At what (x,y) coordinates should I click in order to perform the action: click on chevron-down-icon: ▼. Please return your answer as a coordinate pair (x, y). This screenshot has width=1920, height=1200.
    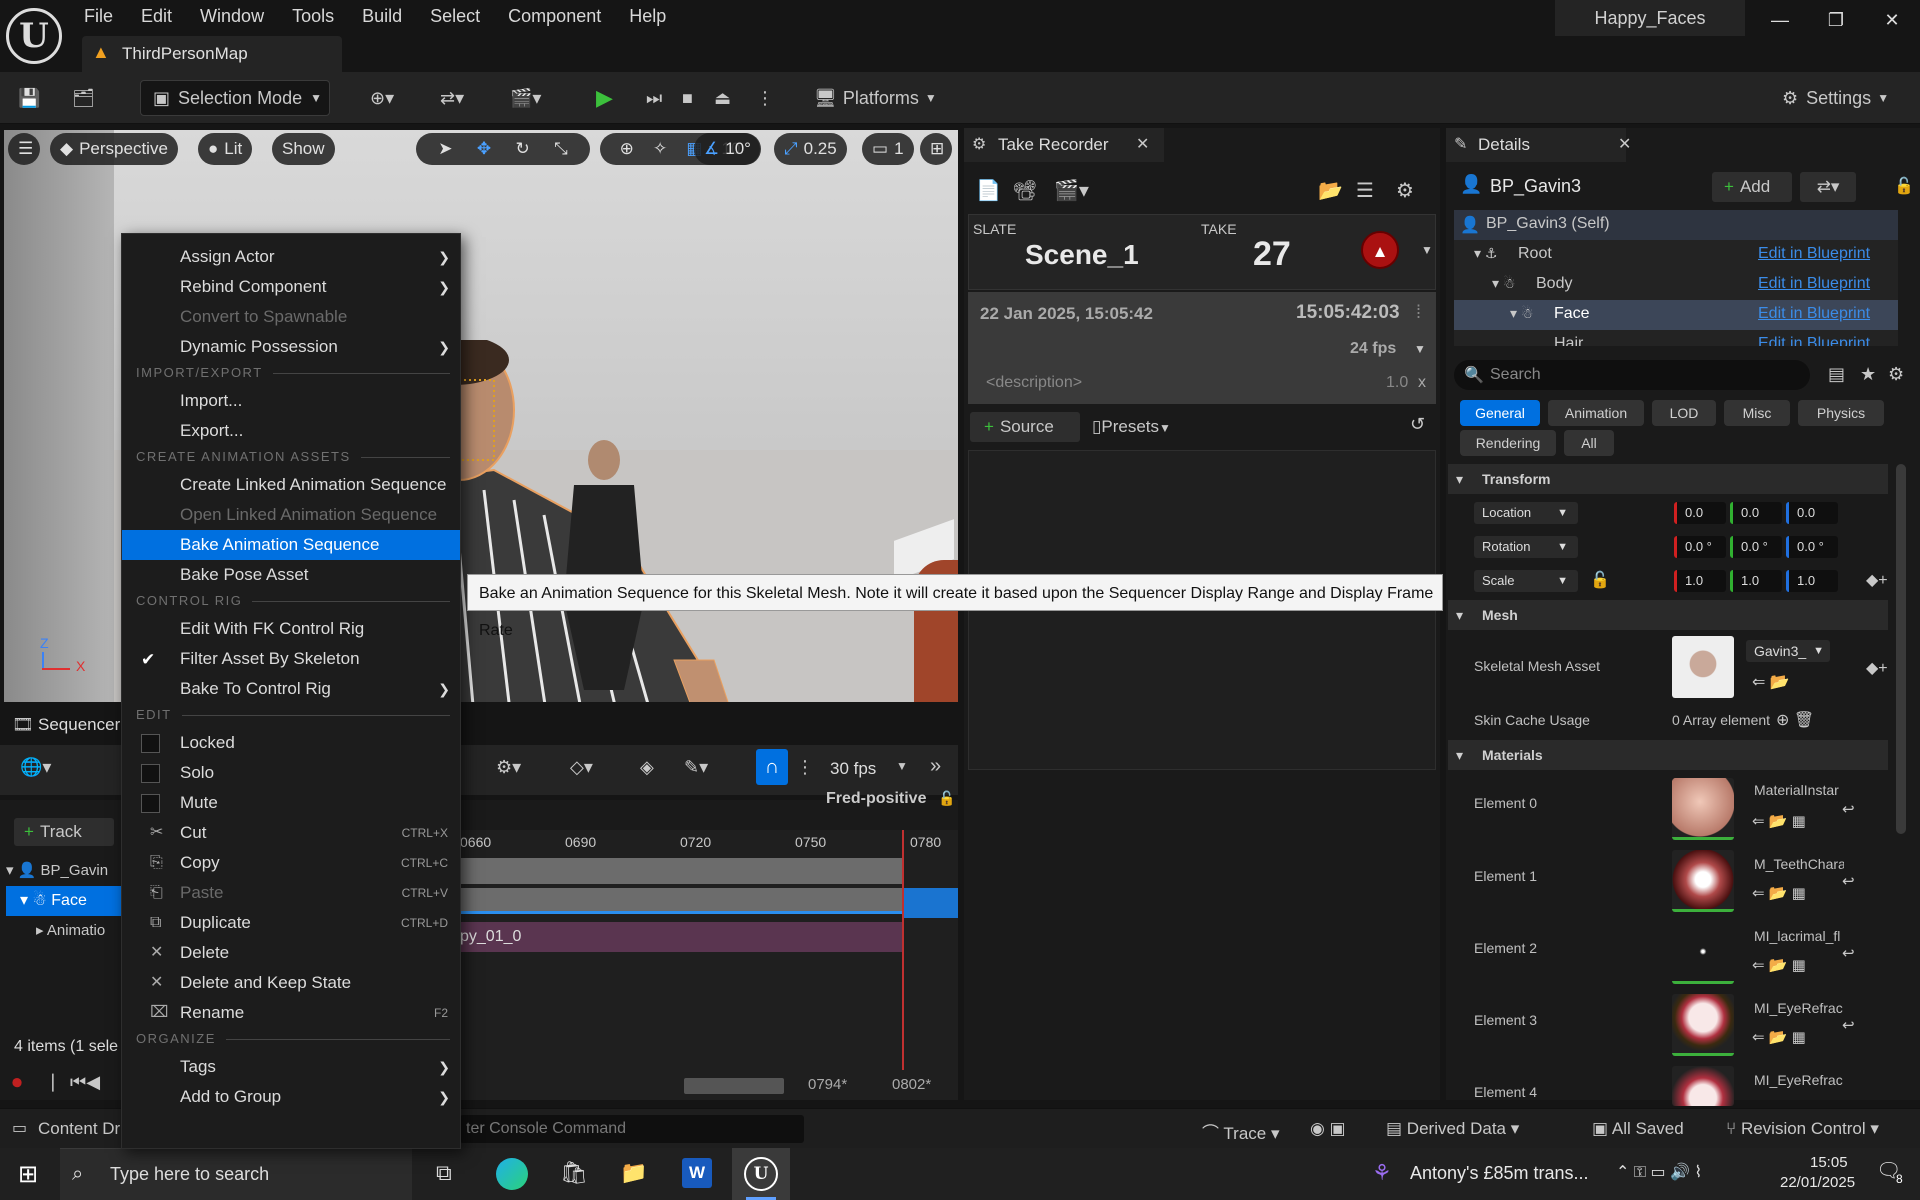
    Looking at the image, I should click on (1427, 250).